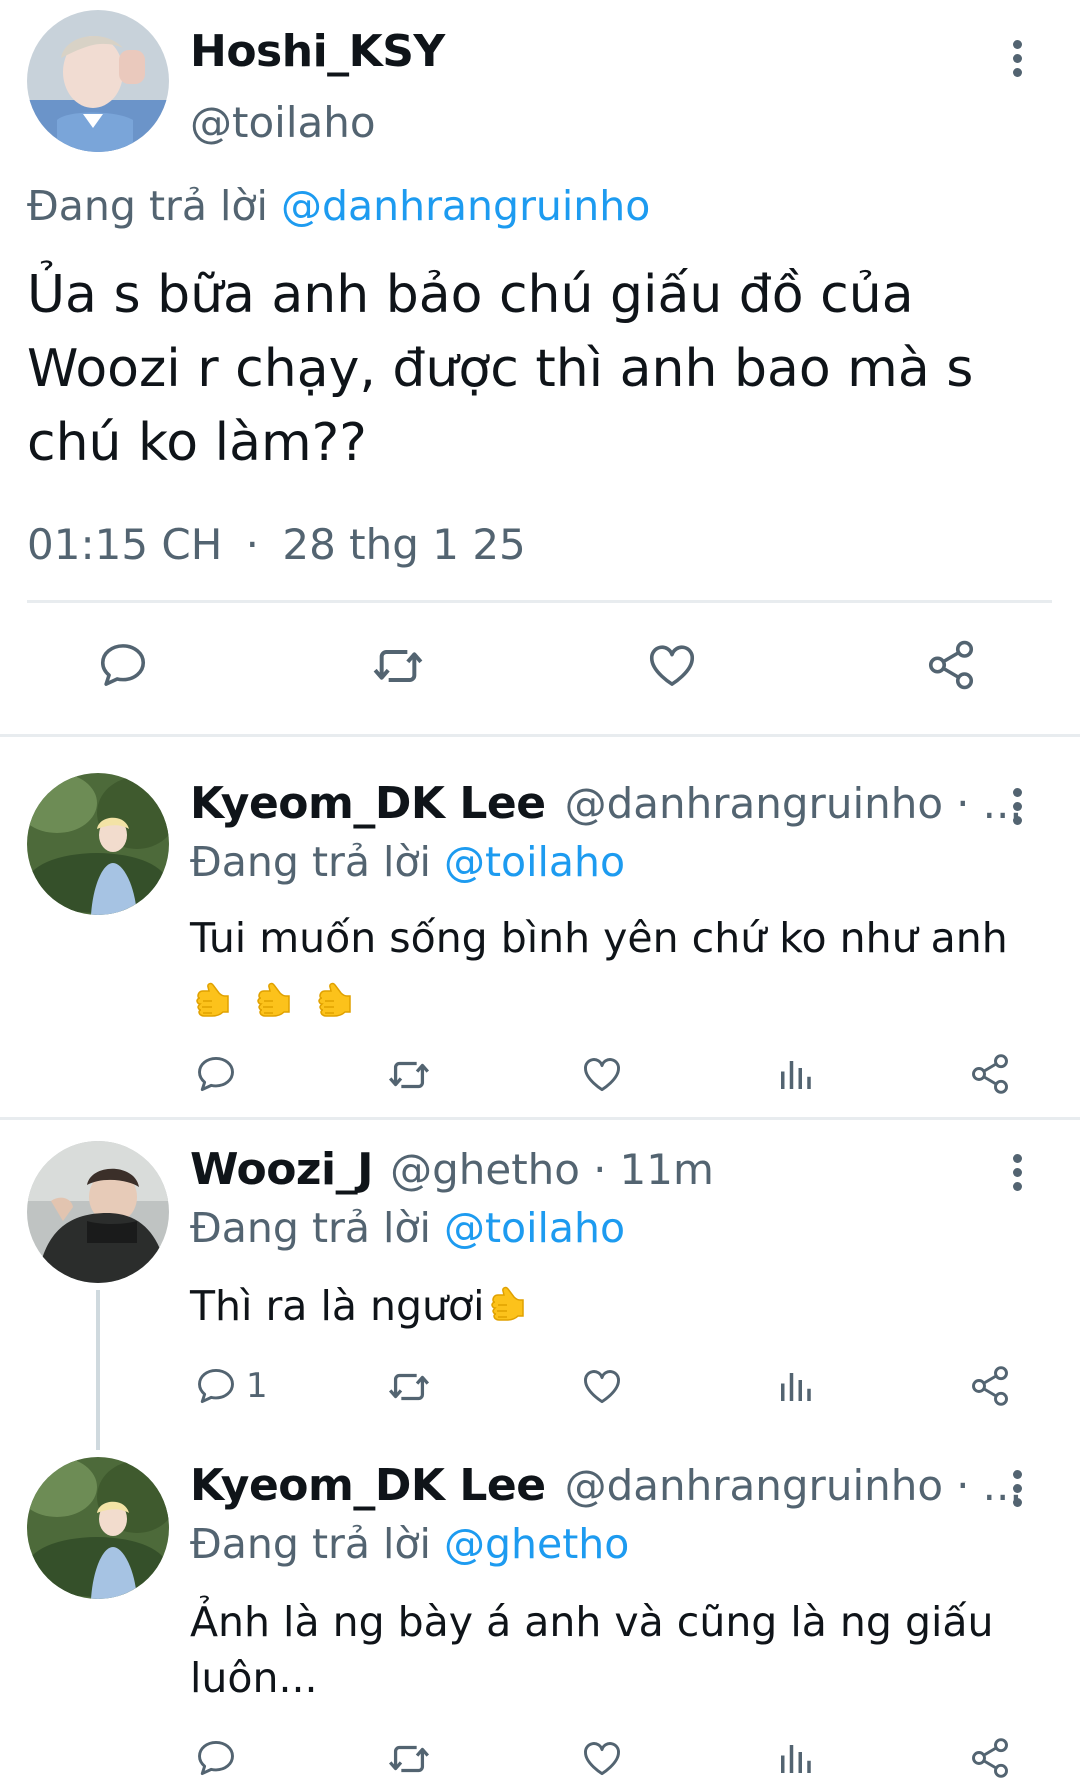 The height and width of the screenshot is (1782, 1080). I want to click on tweet-text-line: Ủa s bữa anh bảo chú giấu đồ của, so click(470, 295).